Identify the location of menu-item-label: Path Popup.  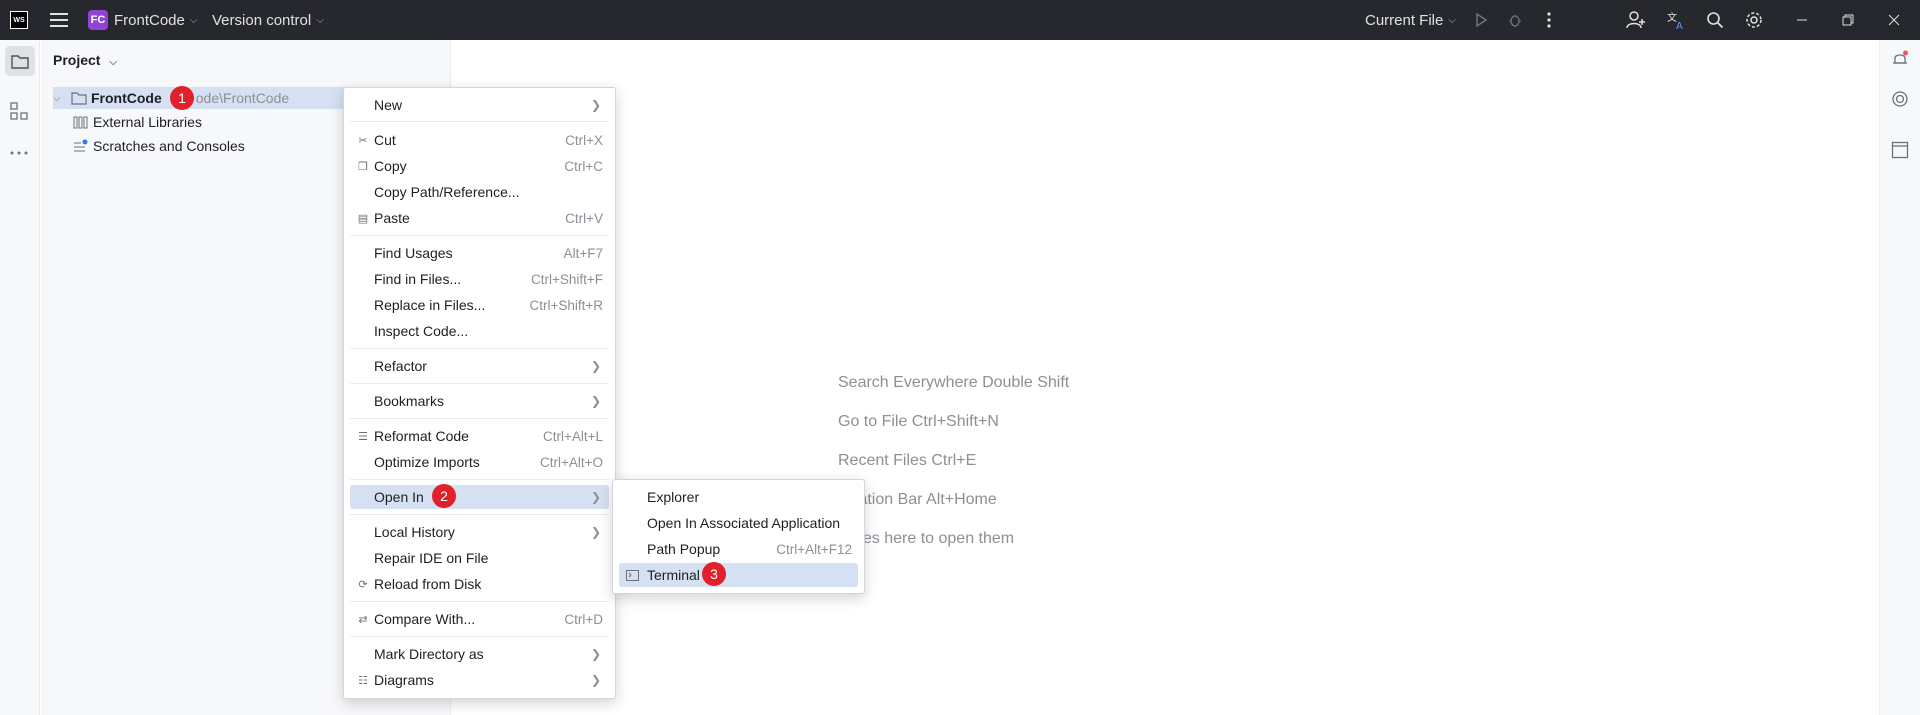
(684, 549).